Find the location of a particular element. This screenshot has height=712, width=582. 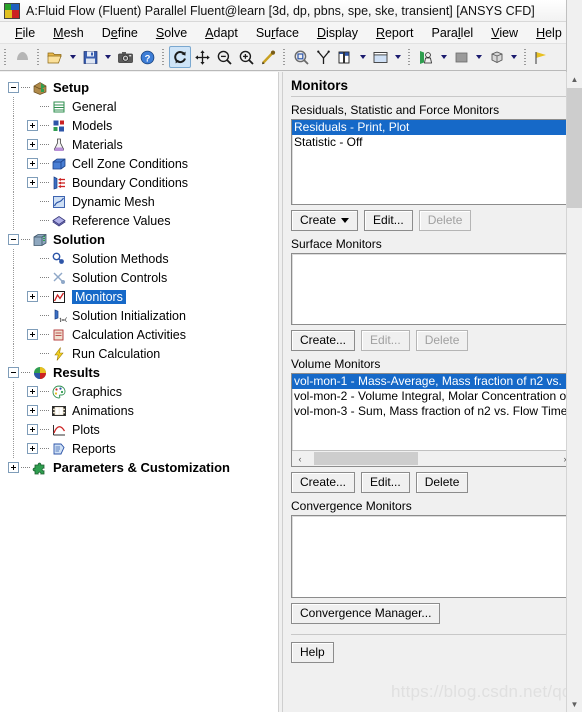

color-swatch-icon-button is located at coordinates (461, 57).